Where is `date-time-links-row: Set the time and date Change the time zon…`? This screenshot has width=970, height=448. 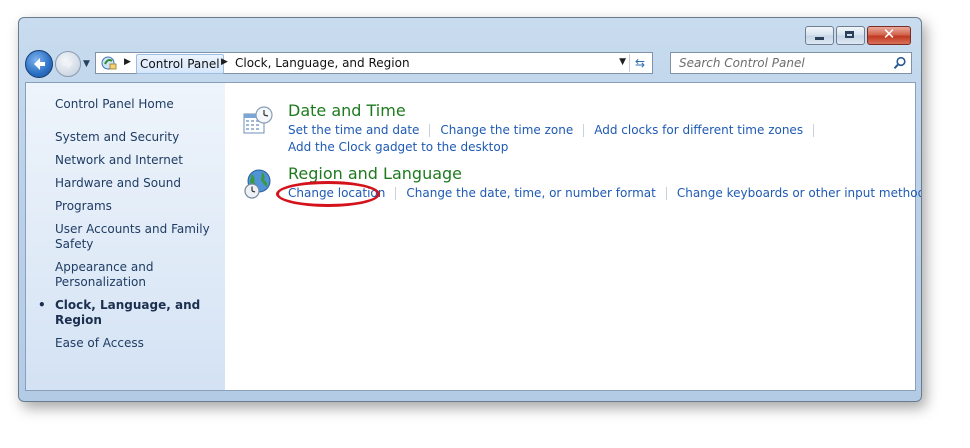 date-time-links-row: Set the time and date Change the time zon… is located at coordinates (556, 130).